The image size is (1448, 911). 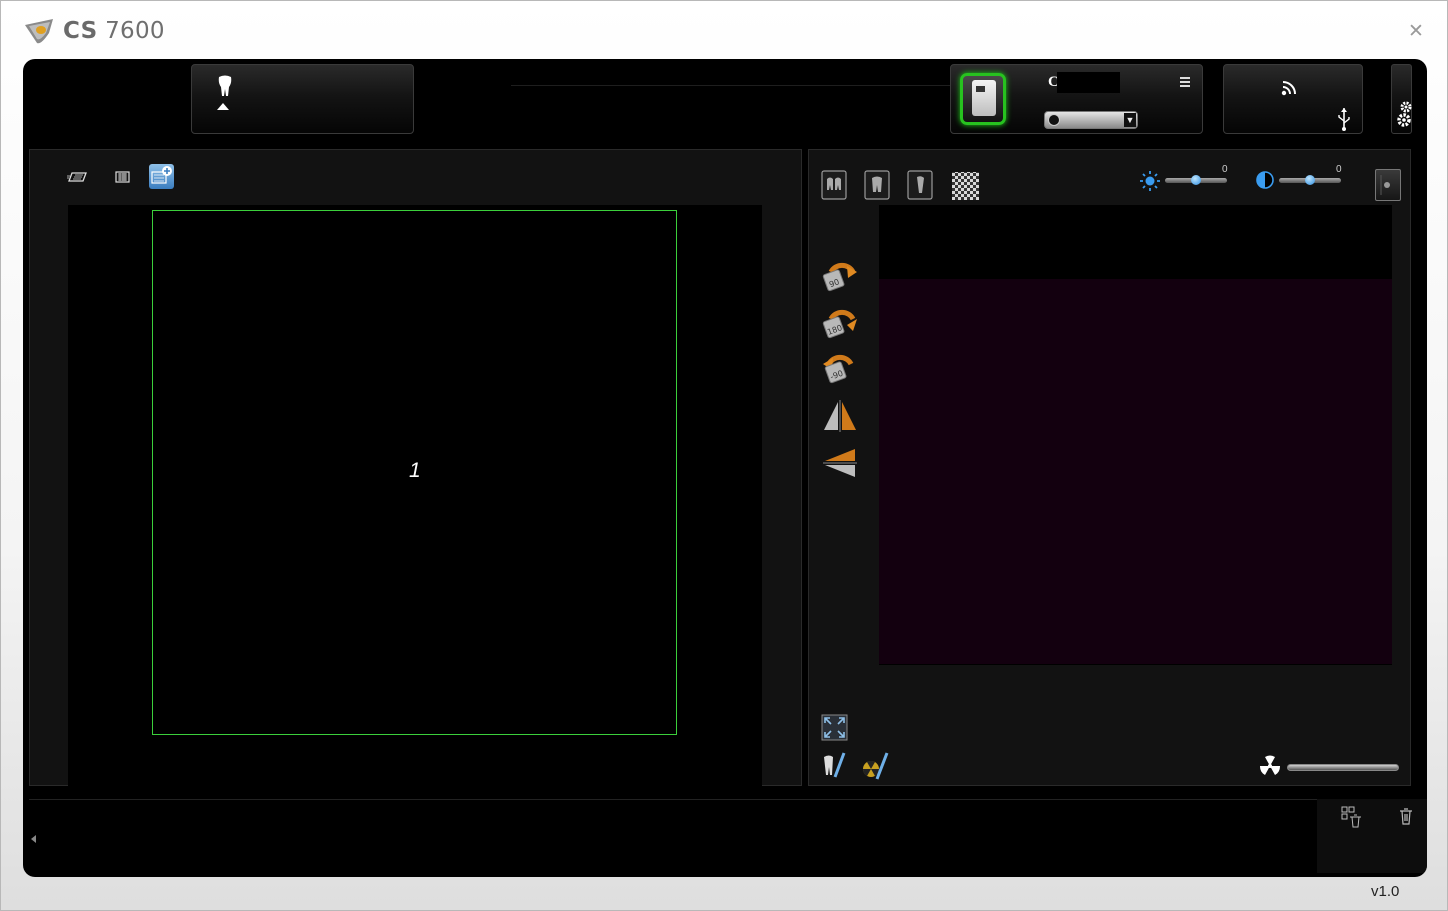 What do you see at coordinates (1270, 765) in the screenshot?
I see `radiation-icon` at bounding box center [1270, 765].